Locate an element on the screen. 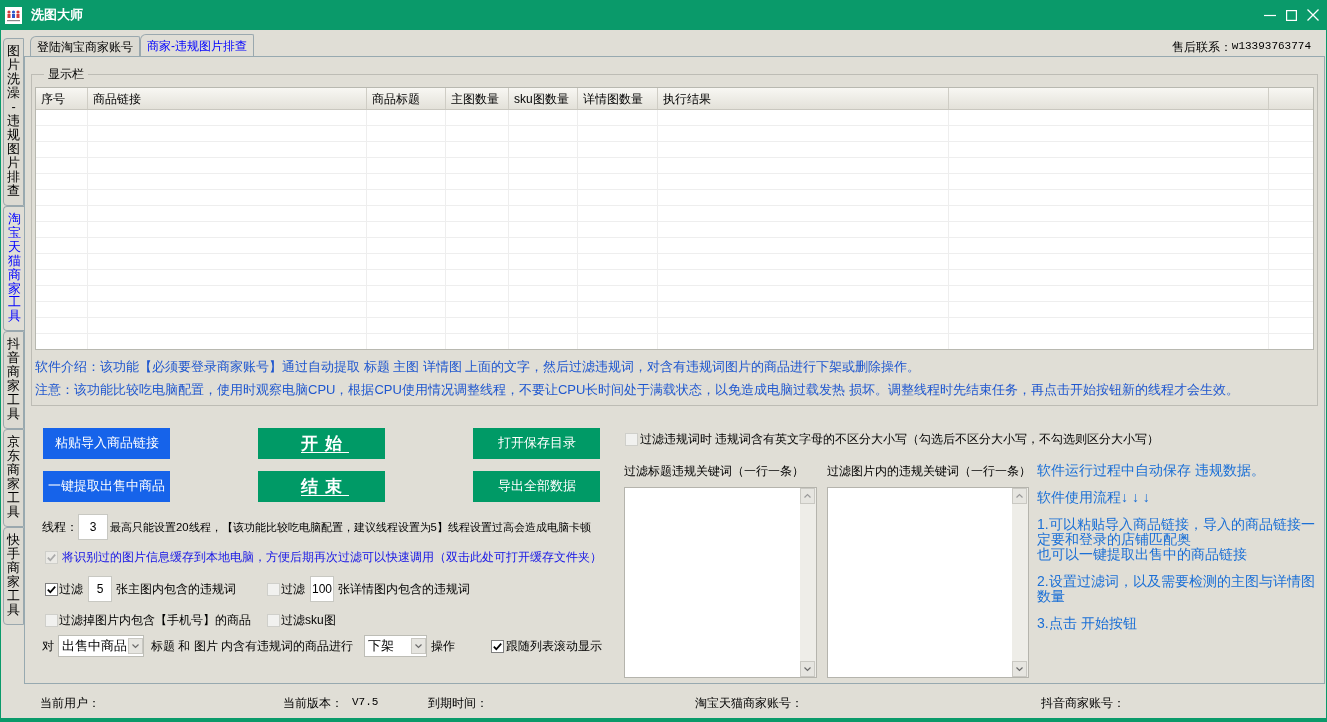 Image resolution: width=1327 pixels, height=722 pixels. column-header: 序号 is located at coordinates (62, 98).